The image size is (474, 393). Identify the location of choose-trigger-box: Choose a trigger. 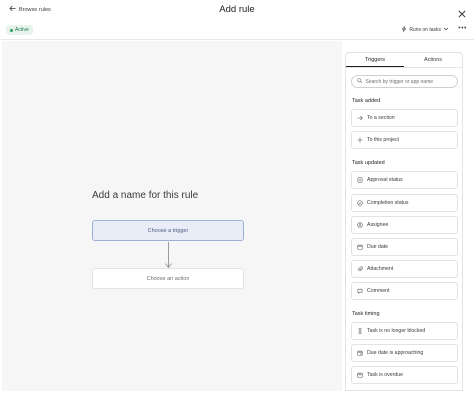
(168, 230).